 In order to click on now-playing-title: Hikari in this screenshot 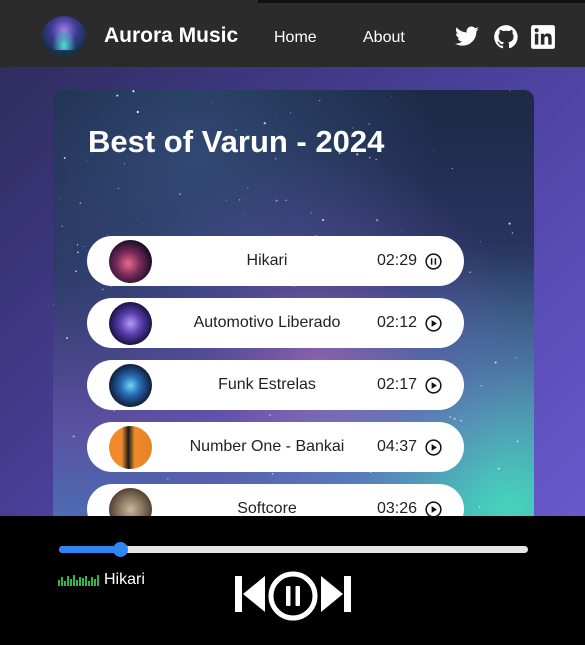, I will do `click(124, 579)`.